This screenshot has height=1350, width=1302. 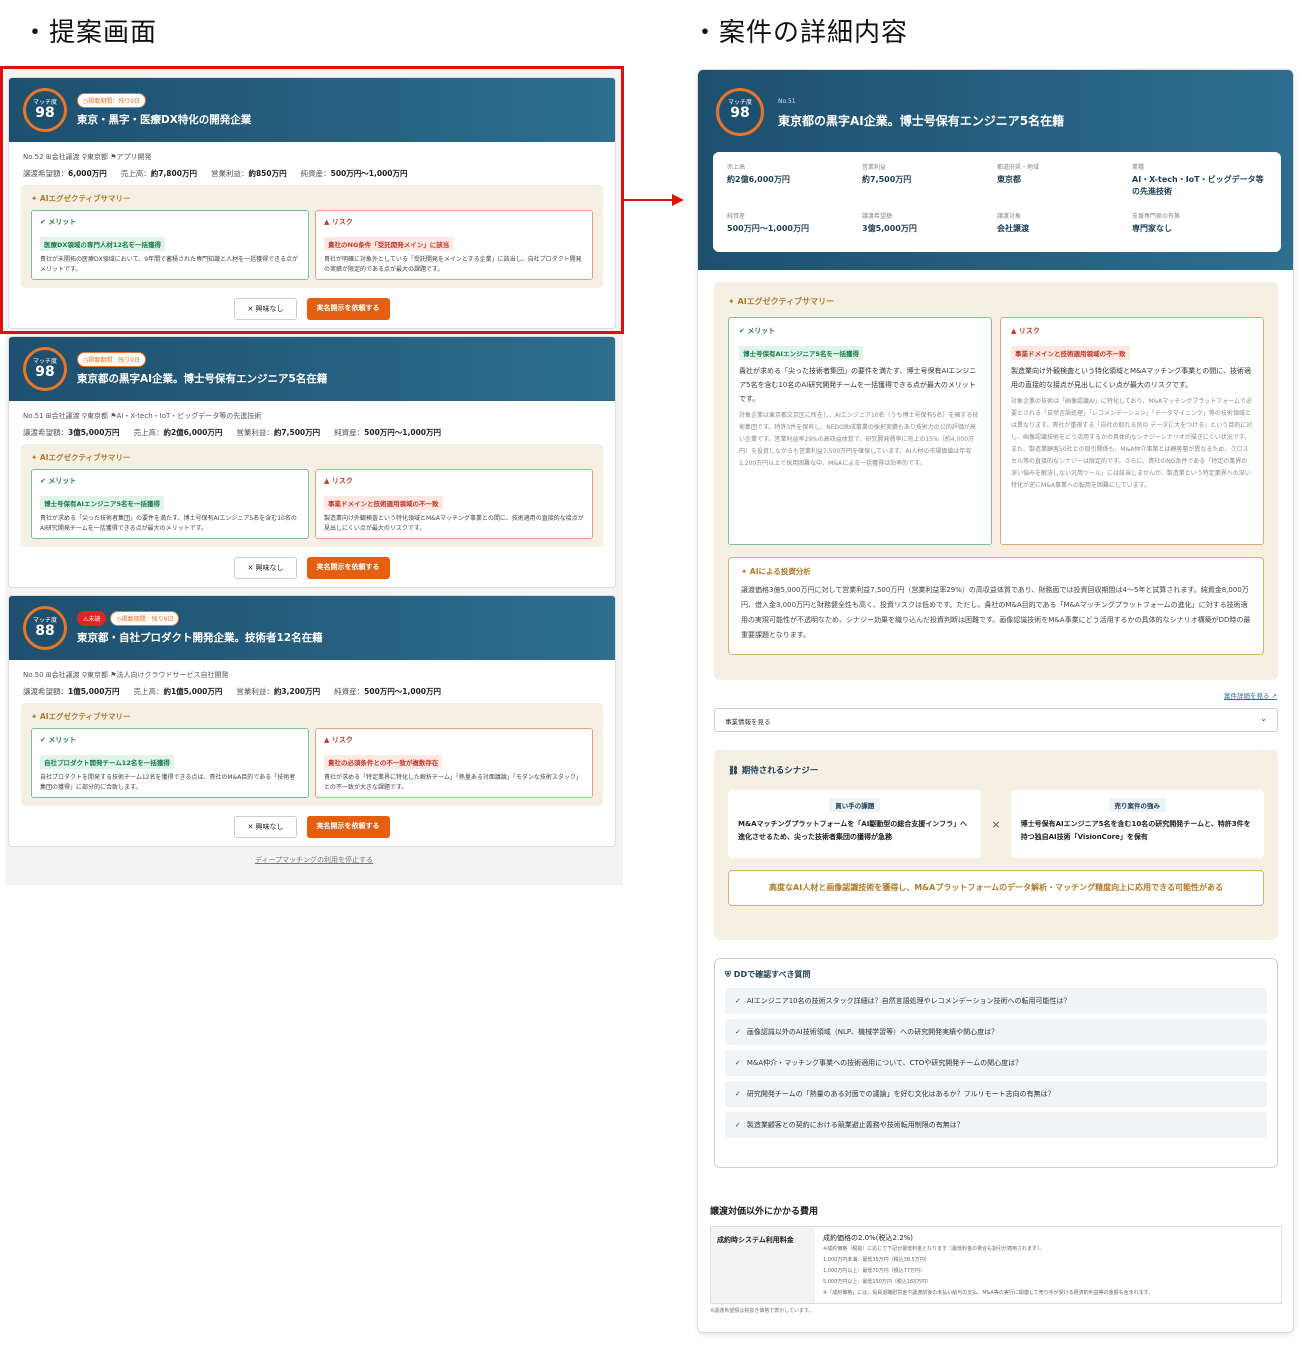 I want to click on info-item: 譲渡希望額 3億5,000万円, so click(x=889, y=223).